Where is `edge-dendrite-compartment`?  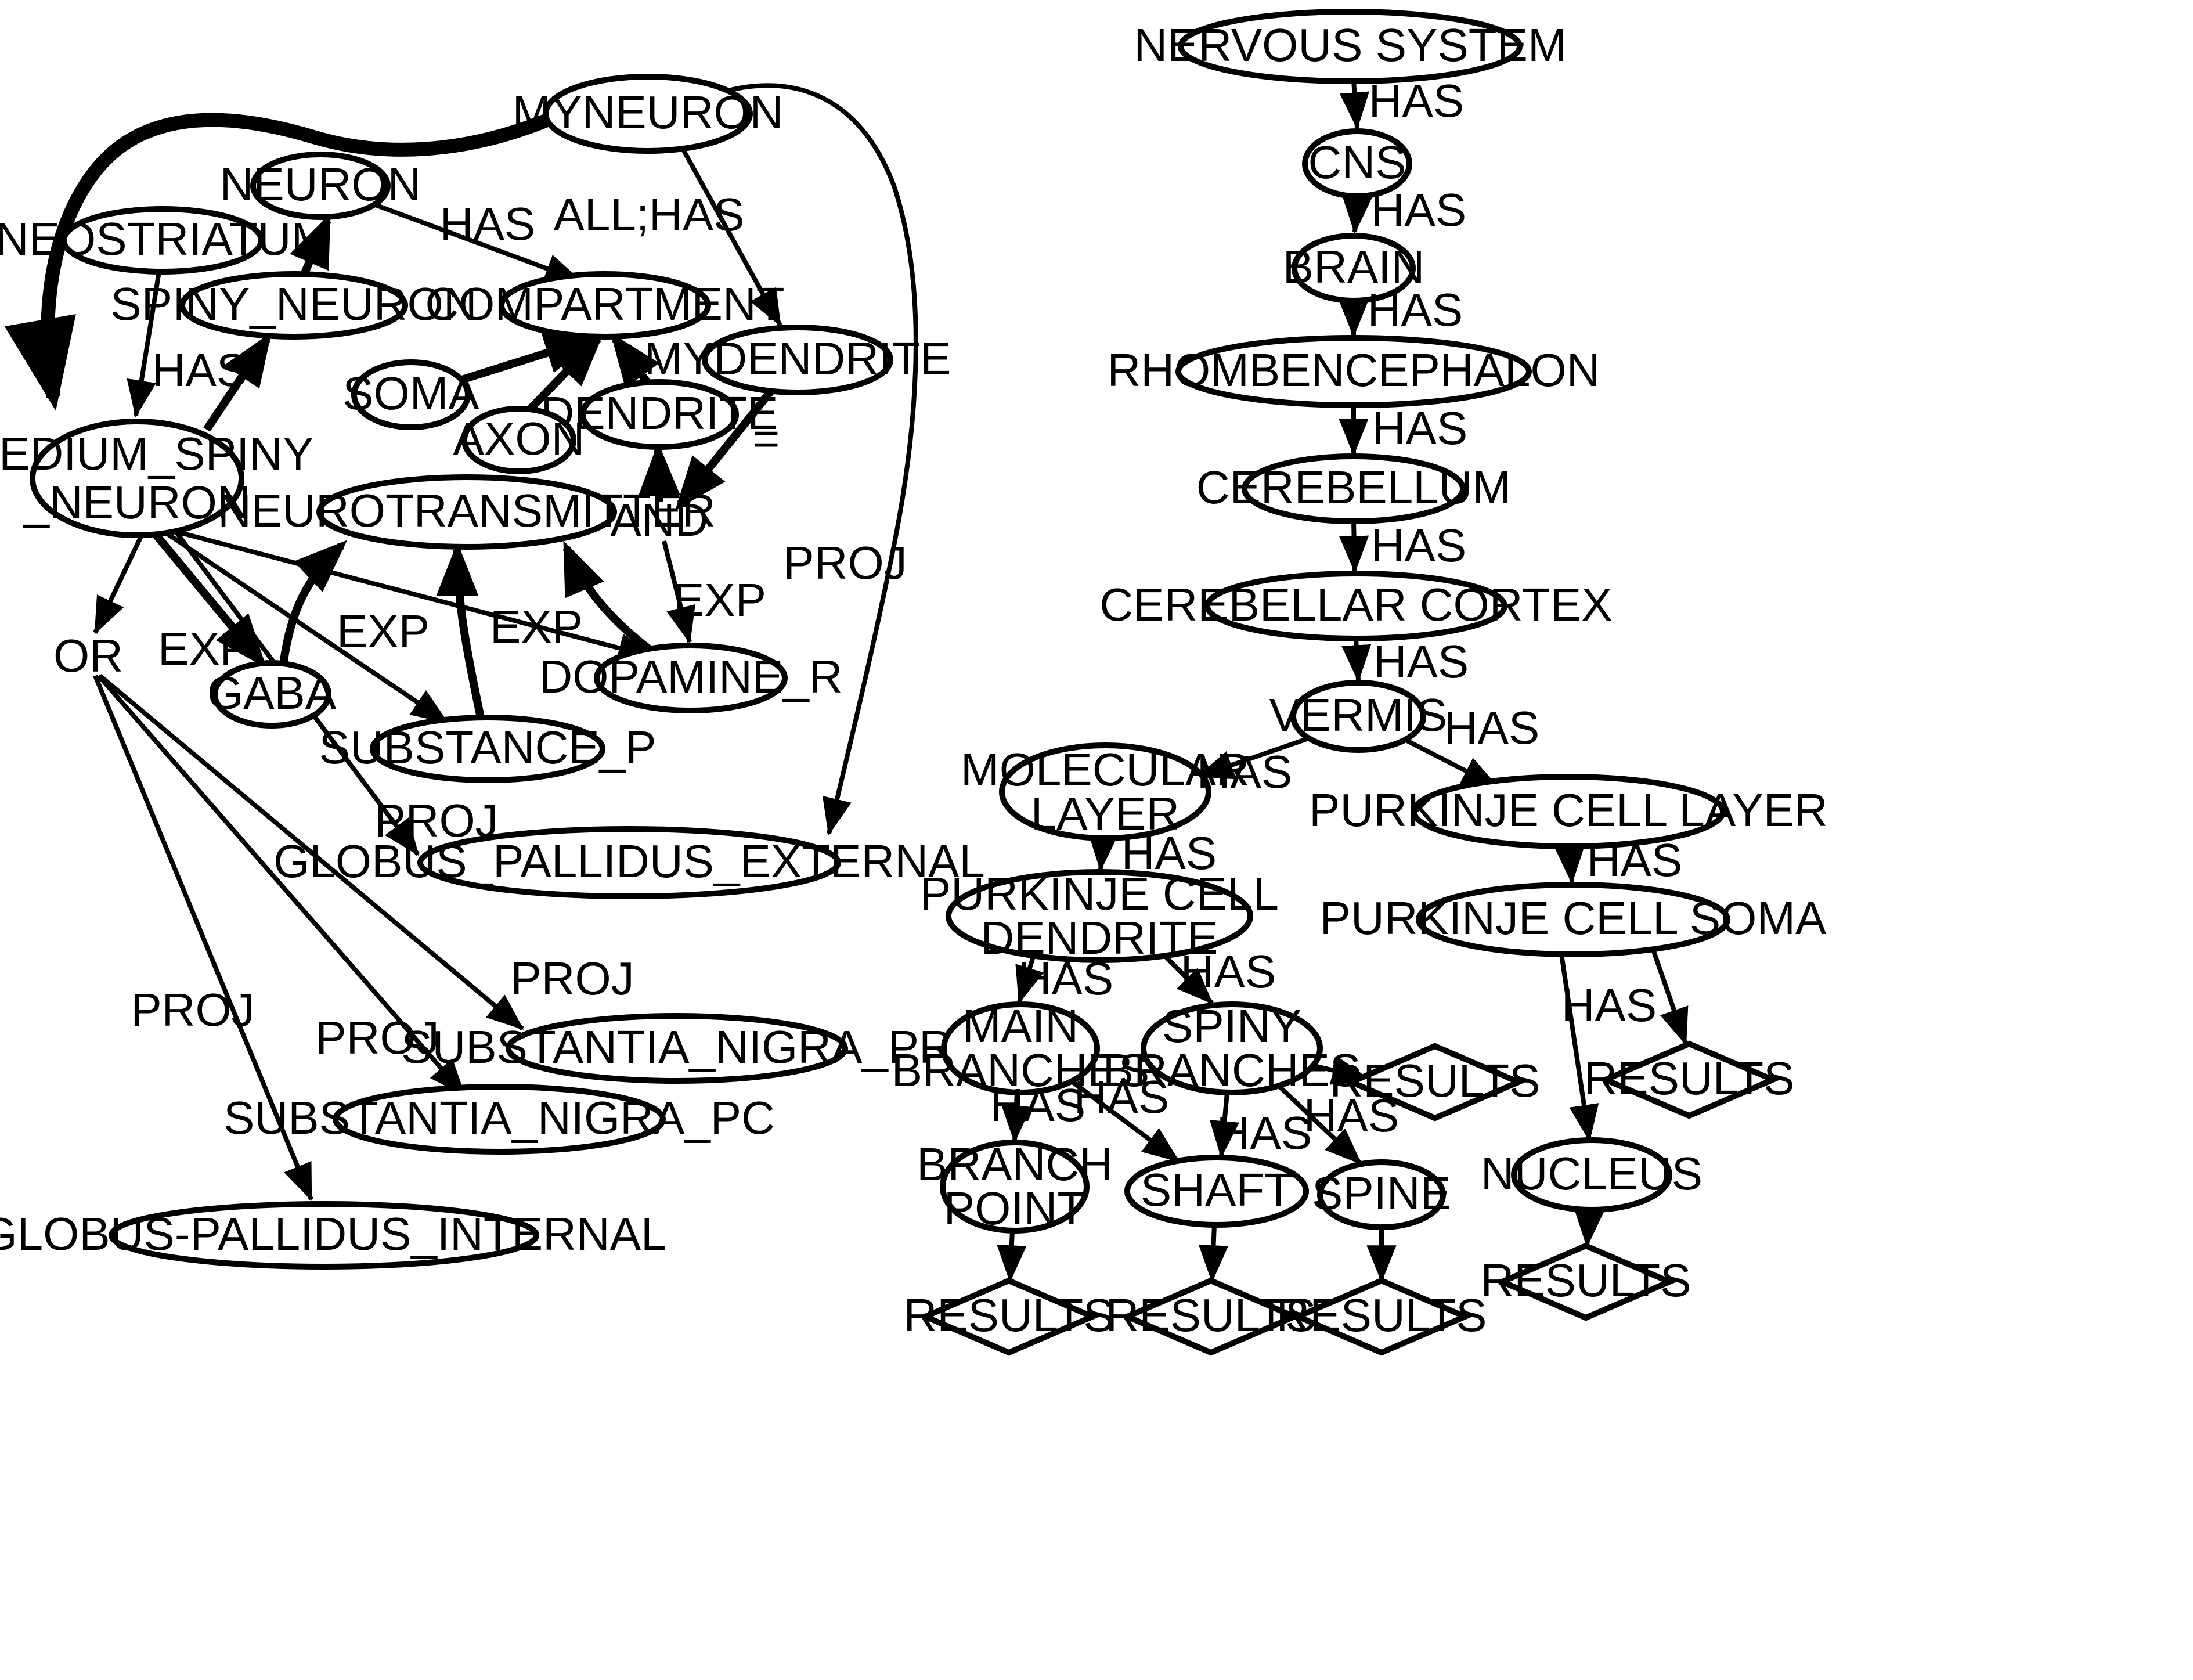 edge-dendrite-compartment is located at coordinates (634, 360).